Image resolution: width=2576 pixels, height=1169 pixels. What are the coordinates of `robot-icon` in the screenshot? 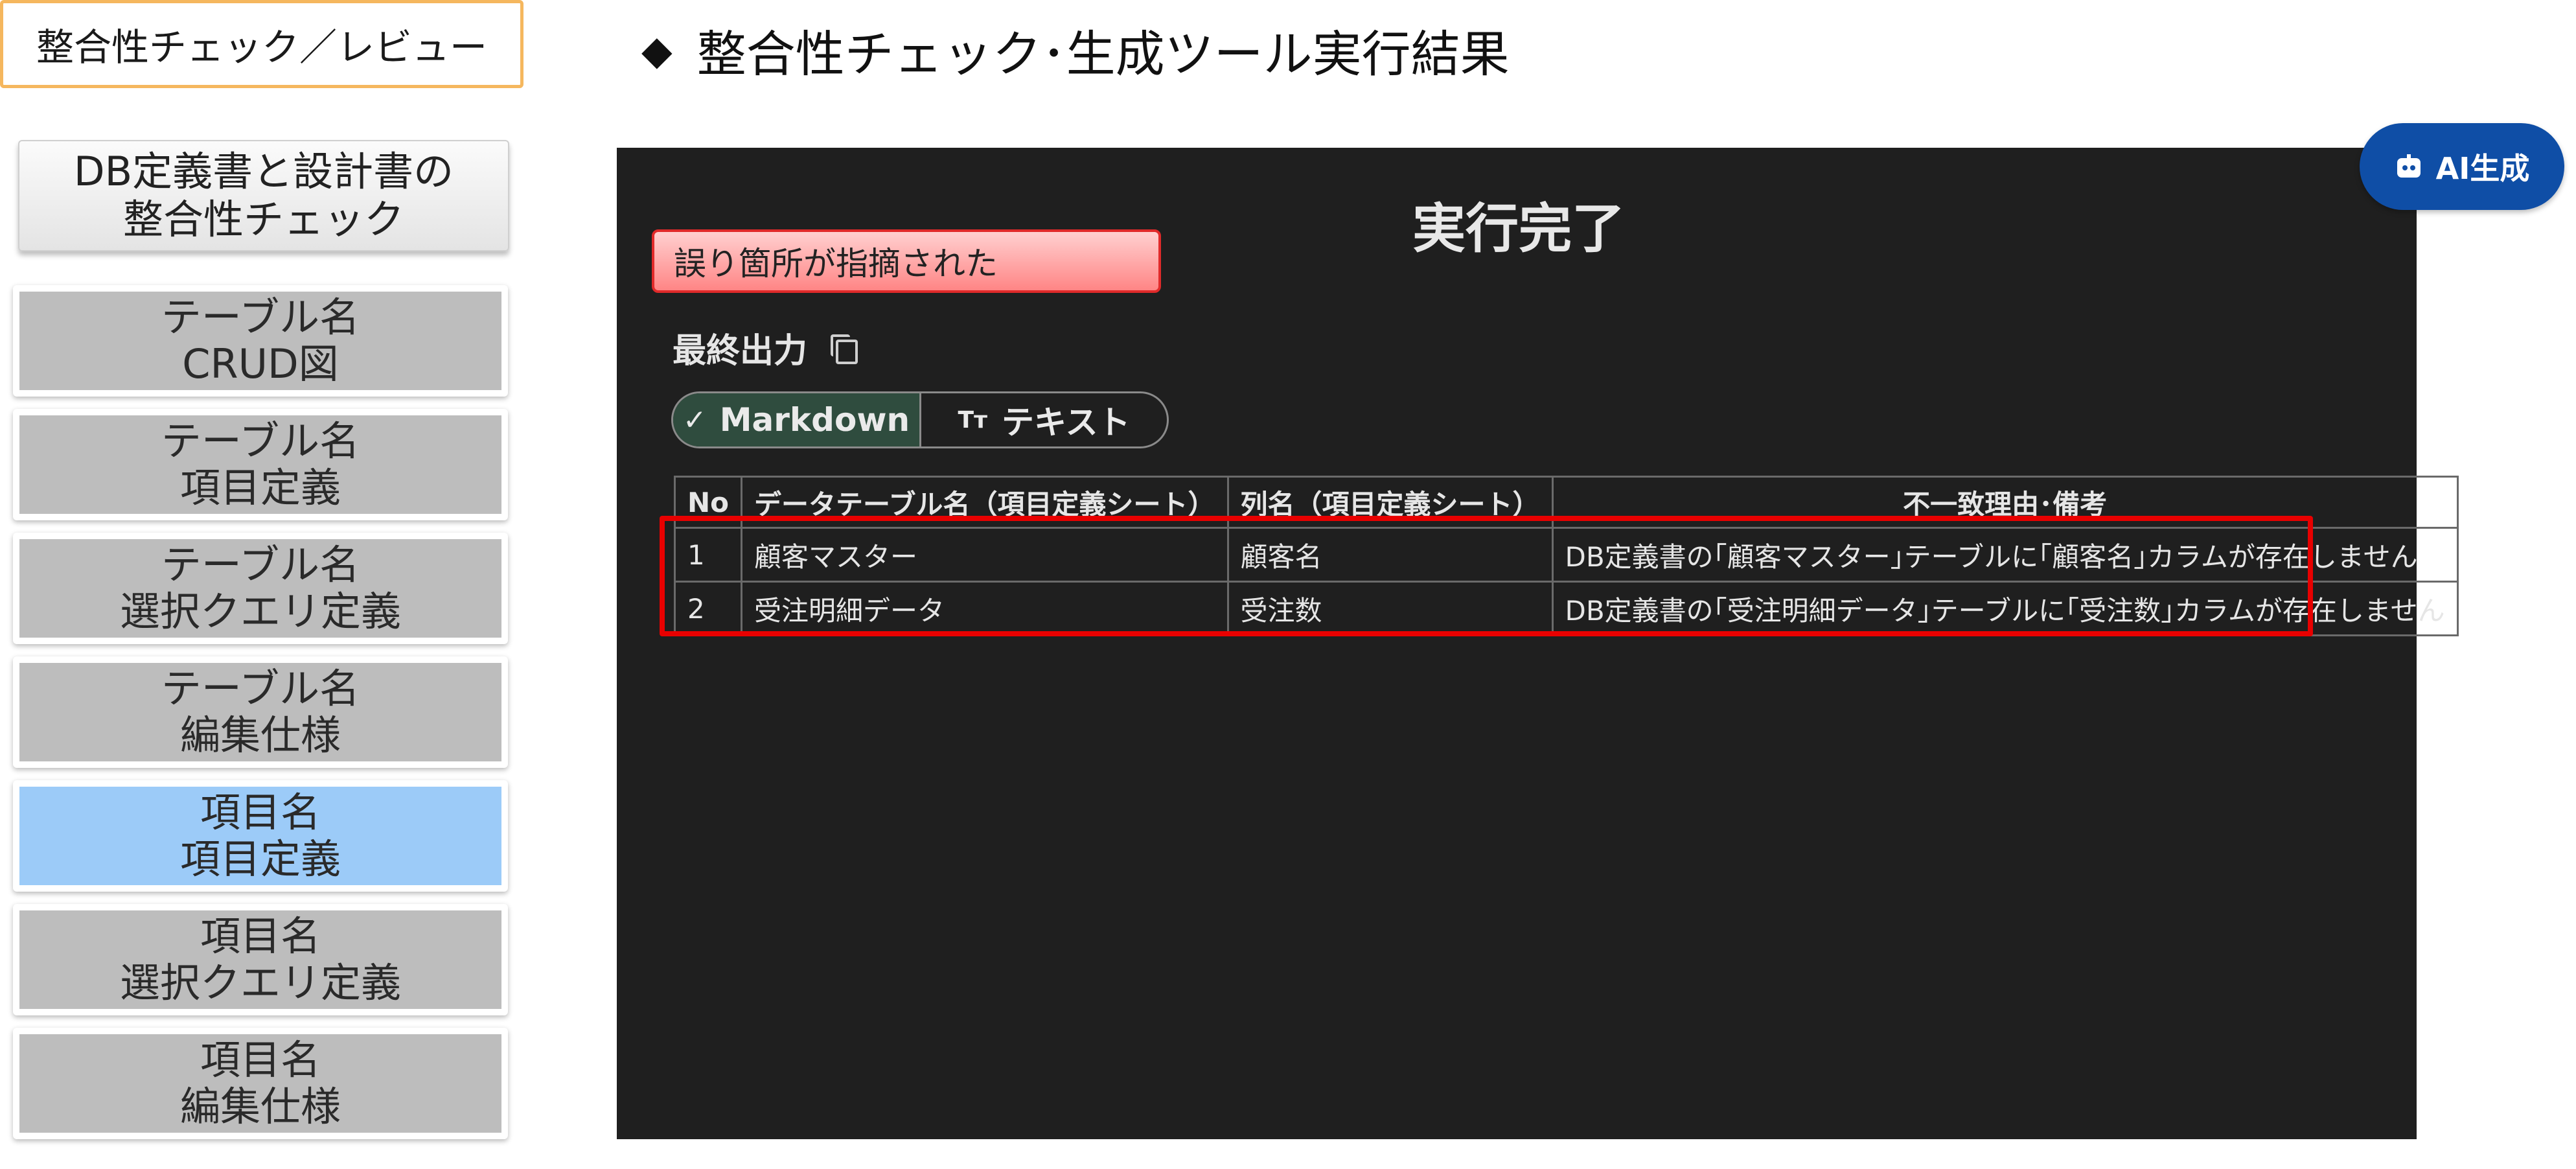 It's located at (2409, 166).